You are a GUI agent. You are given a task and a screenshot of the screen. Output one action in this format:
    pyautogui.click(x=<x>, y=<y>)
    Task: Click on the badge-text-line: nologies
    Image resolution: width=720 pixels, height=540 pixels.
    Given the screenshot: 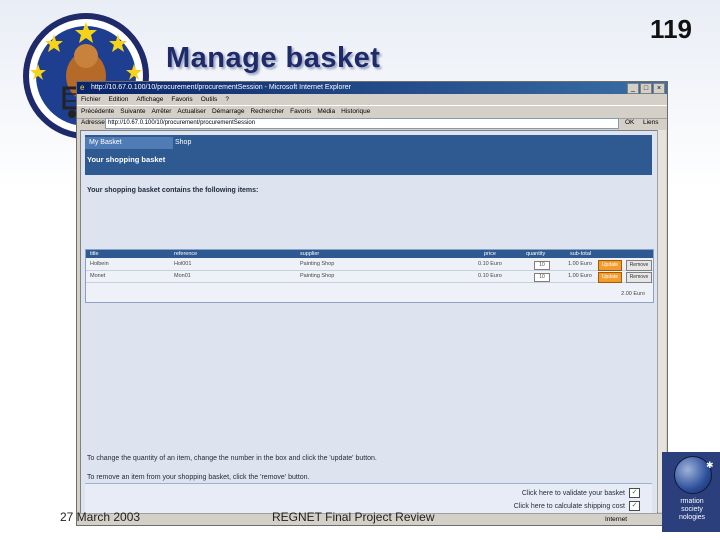 What is the action you would take?
    pyautogui.click(x=692, y=517)
    